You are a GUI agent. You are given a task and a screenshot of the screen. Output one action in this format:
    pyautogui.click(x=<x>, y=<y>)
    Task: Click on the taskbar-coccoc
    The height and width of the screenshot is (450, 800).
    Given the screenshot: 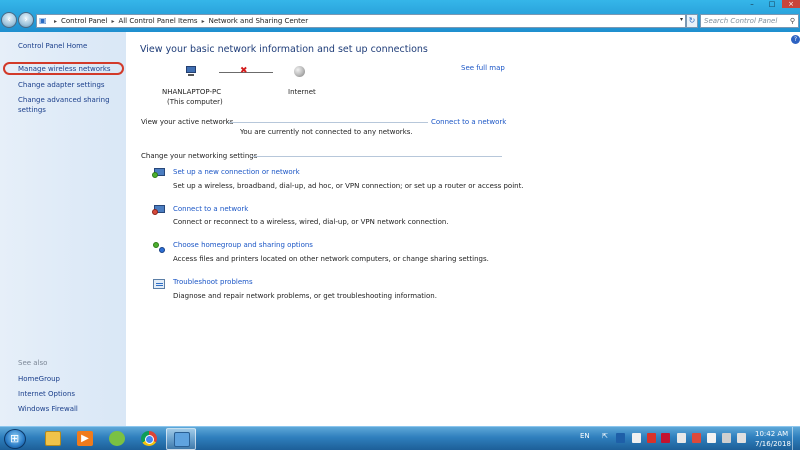 What is the action you would take?
    pyautogui.click(x=117, y=439)
    